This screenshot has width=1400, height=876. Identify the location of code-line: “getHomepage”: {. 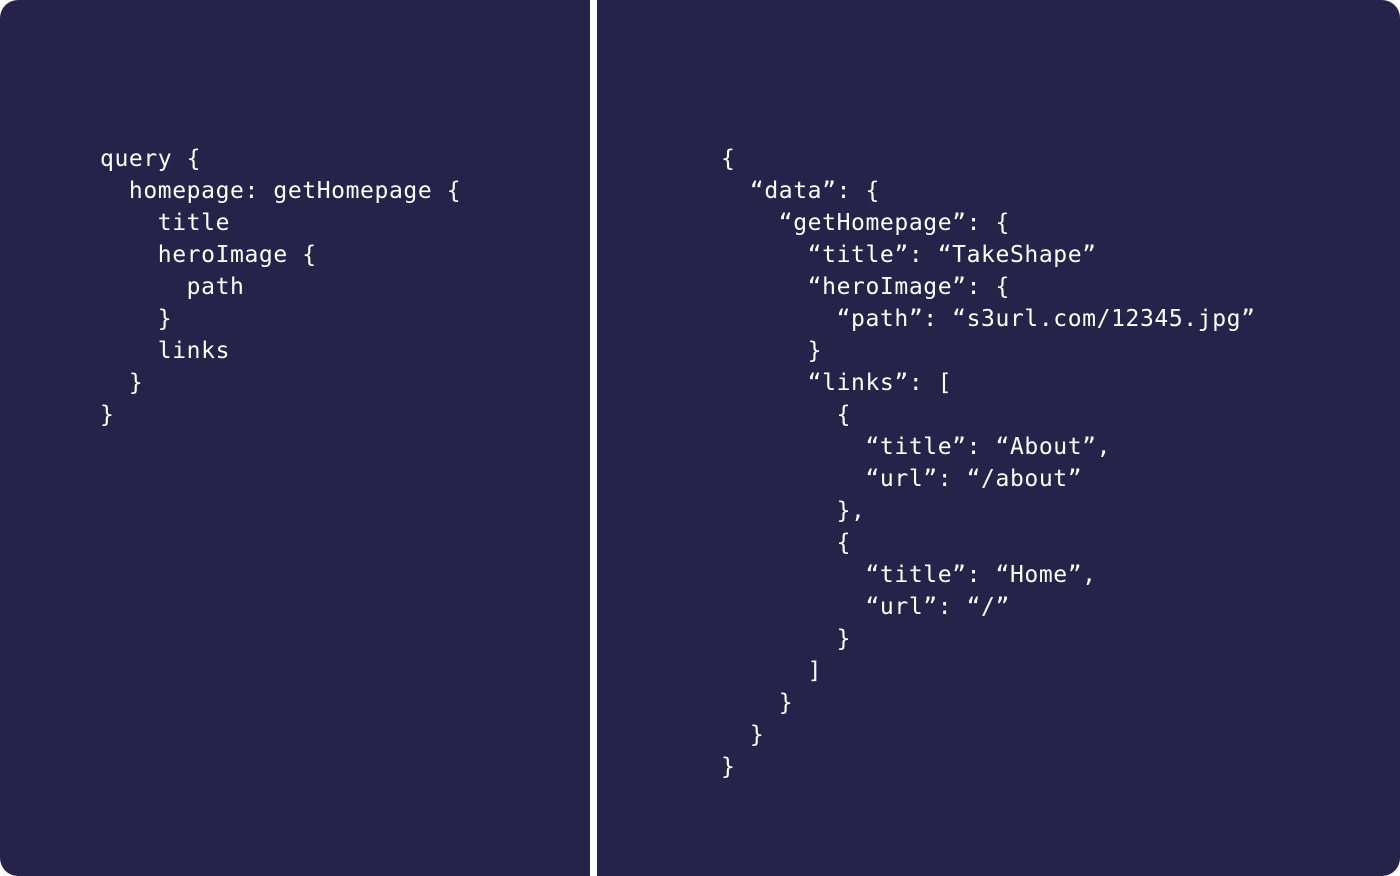
(865, 223).